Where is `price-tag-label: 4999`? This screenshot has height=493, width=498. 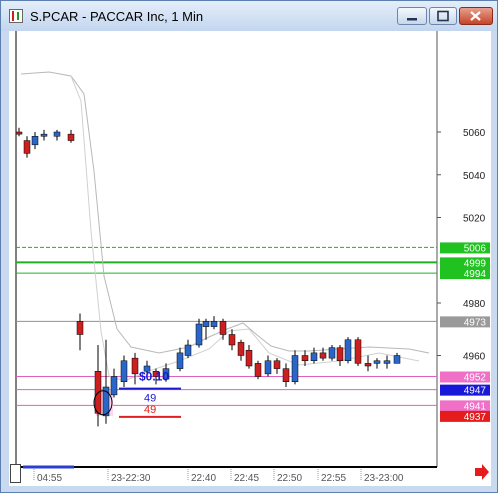 price-tag-label: 4999 is located at coordinates (475, 263).